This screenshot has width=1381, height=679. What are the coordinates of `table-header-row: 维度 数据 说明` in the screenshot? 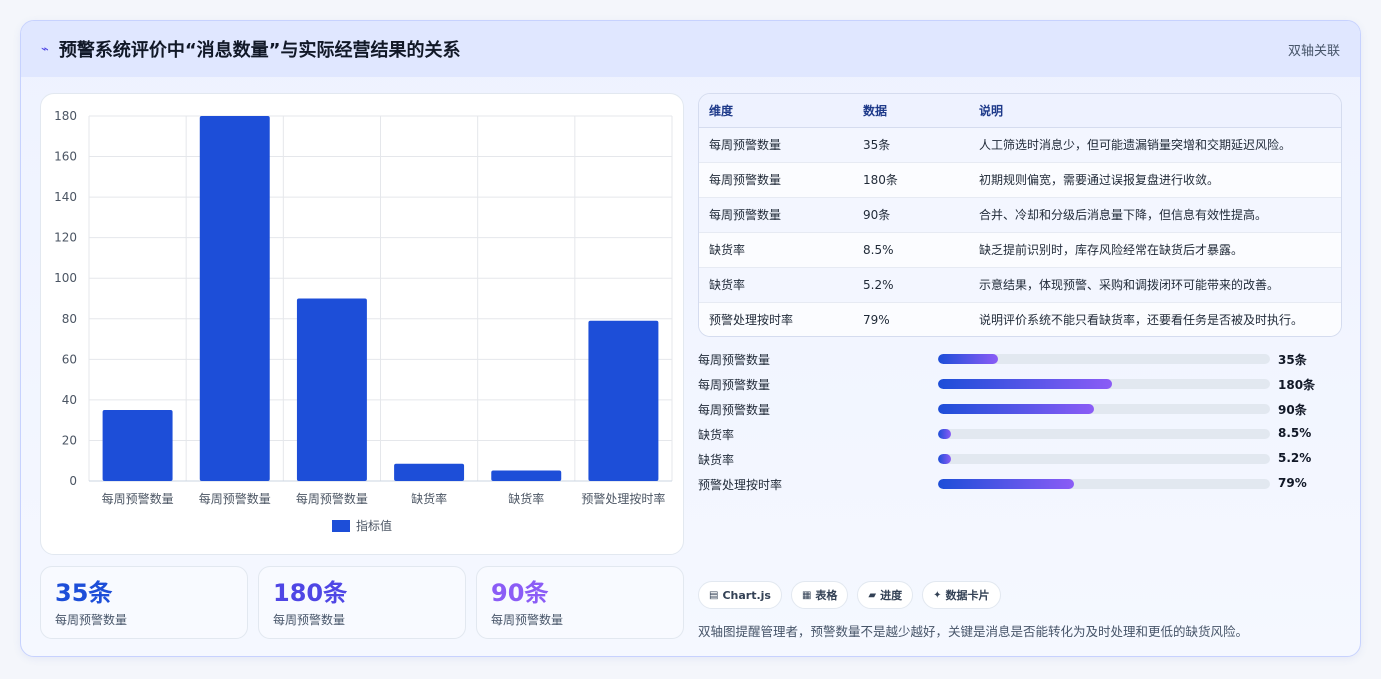 It's located at (1020, 111).